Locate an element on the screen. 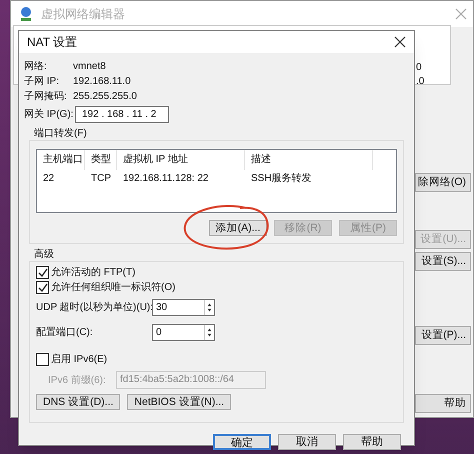  button: 取消 is located at coordinates (307, 442).